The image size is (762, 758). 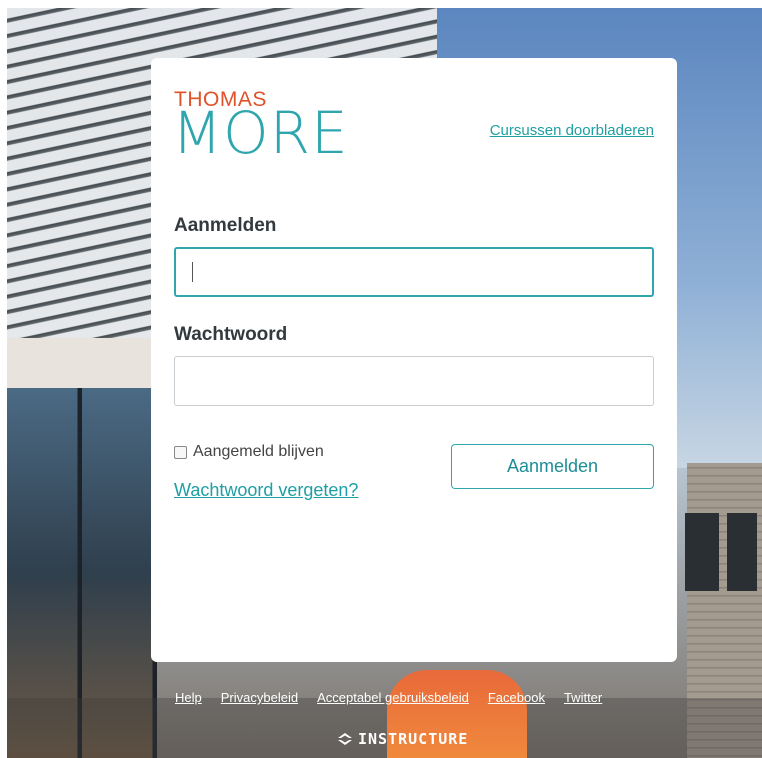 What do you see at coordinates (188, 697) in the screenshot?
I see `footer-link-help: Help` at bounding box center [188, 697].